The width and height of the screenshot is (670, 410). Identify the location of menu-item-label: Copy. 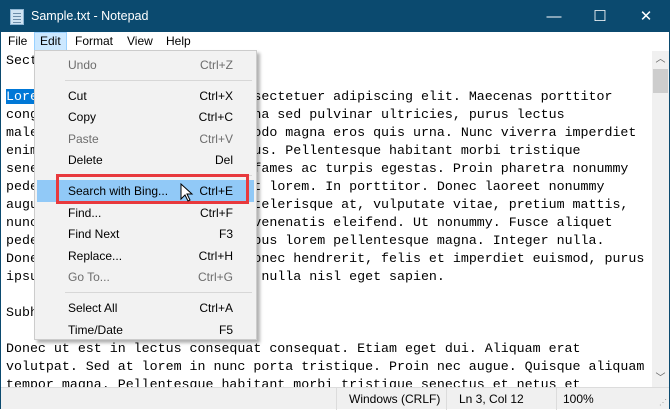
(82, 117).